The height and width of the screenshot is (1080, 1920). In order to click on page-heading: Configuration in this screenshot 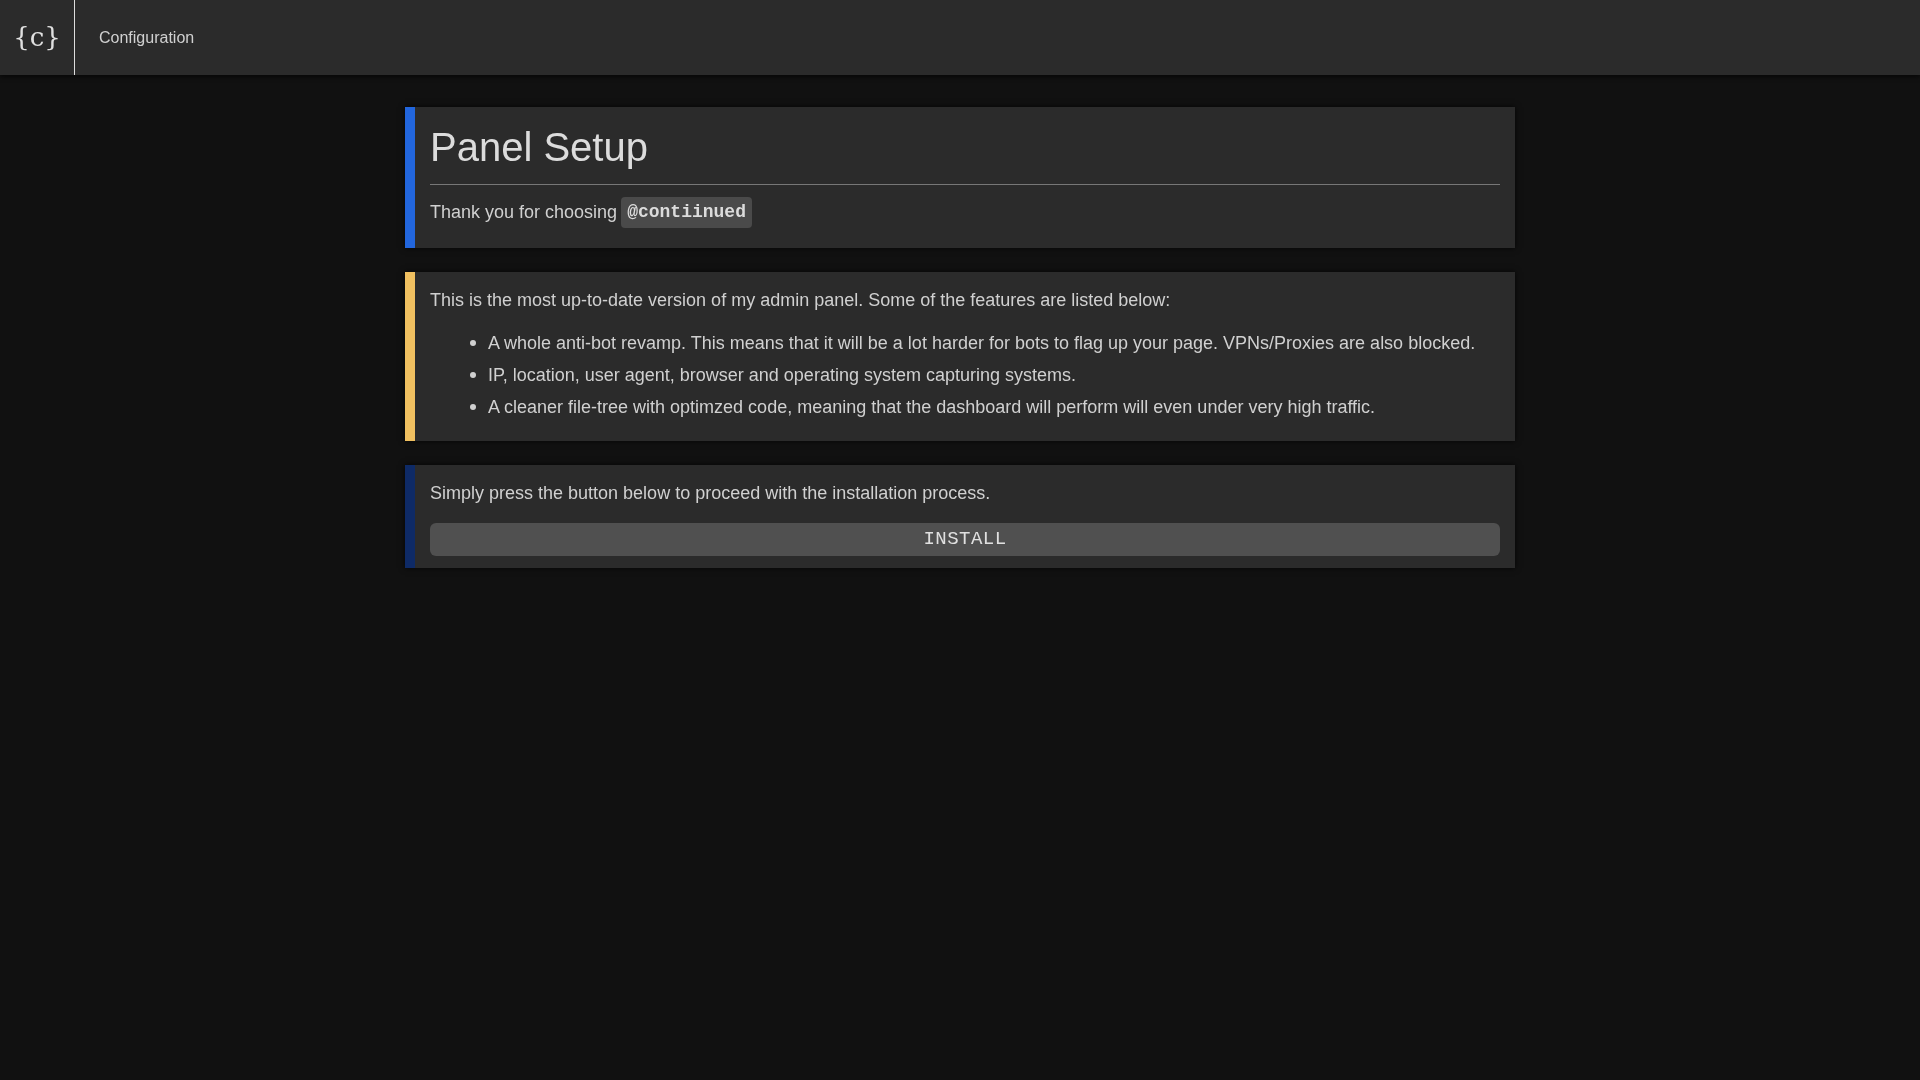, I will do `click(147, 37)`.